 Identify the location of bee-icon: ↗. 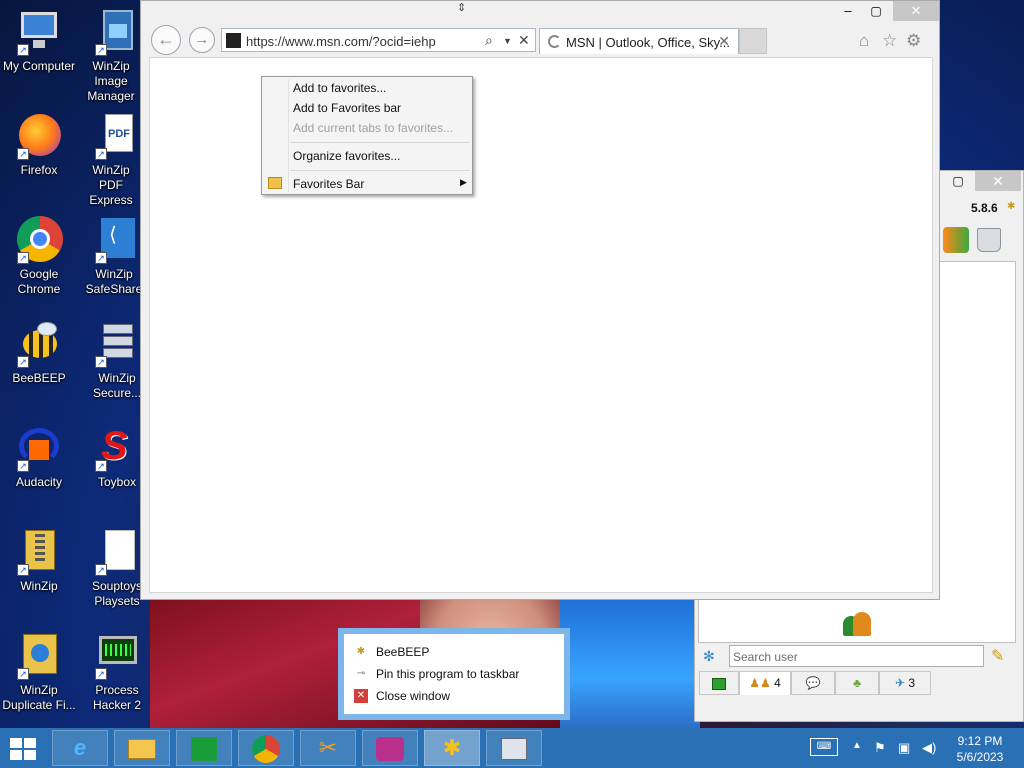
(39, 344).